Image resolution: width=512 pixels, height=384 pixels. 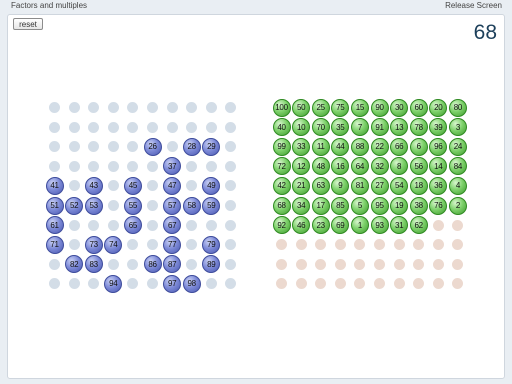 I want to click on number-ball: 98, so click(x=191, y=283).